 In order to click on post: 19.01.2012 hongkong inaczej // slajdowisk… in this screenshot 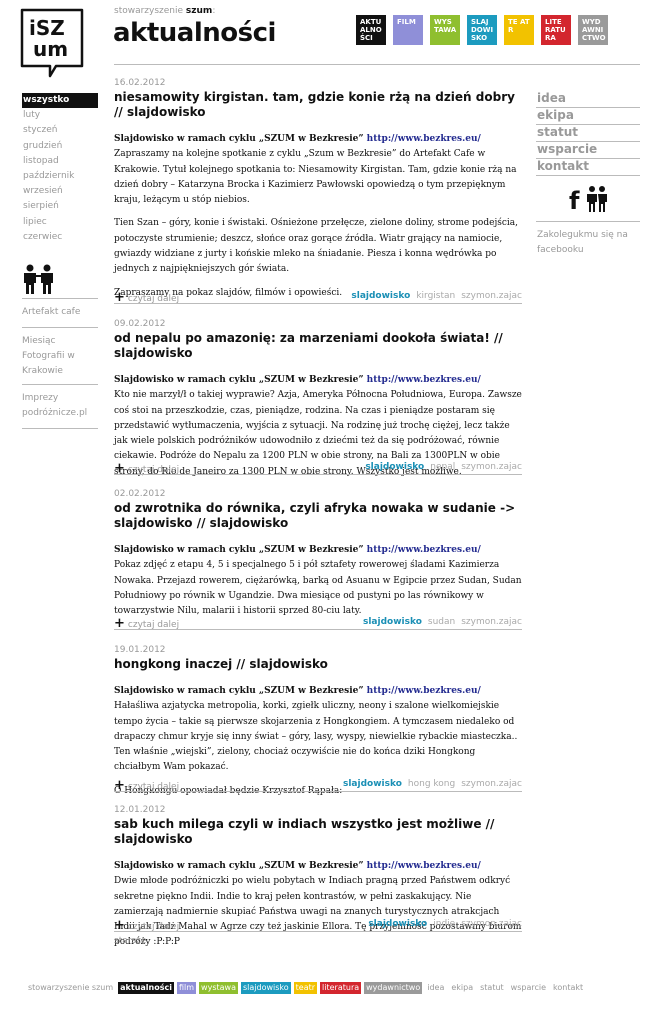, I will do `click(318, 725)`.